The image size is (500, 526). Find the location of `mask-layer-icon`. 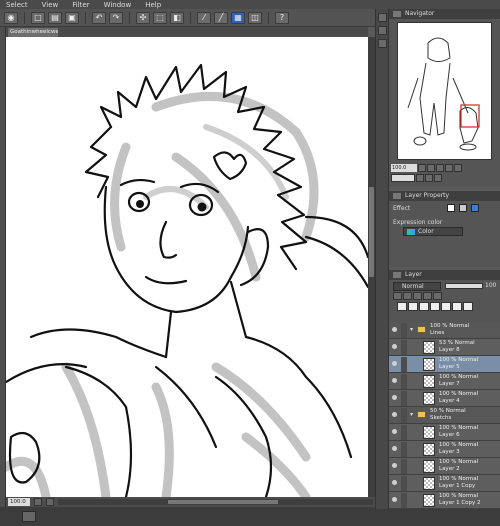

mask-layer-icon is located at coordinates (457, 306).